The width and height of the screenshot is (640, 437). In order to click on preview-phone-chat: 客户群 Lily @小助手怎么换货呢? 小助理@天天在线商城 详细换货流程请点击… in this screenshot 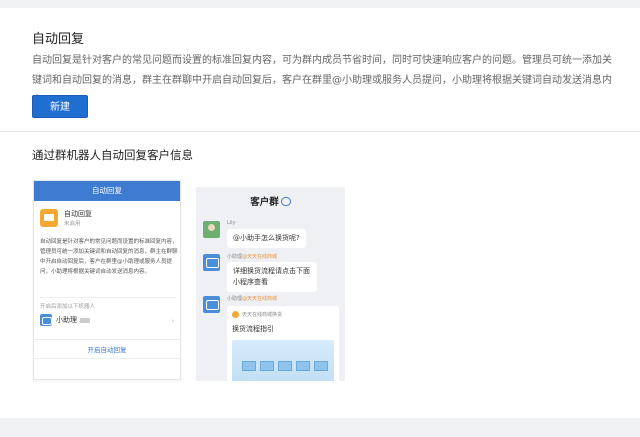, I will do `click(270, 284)`.